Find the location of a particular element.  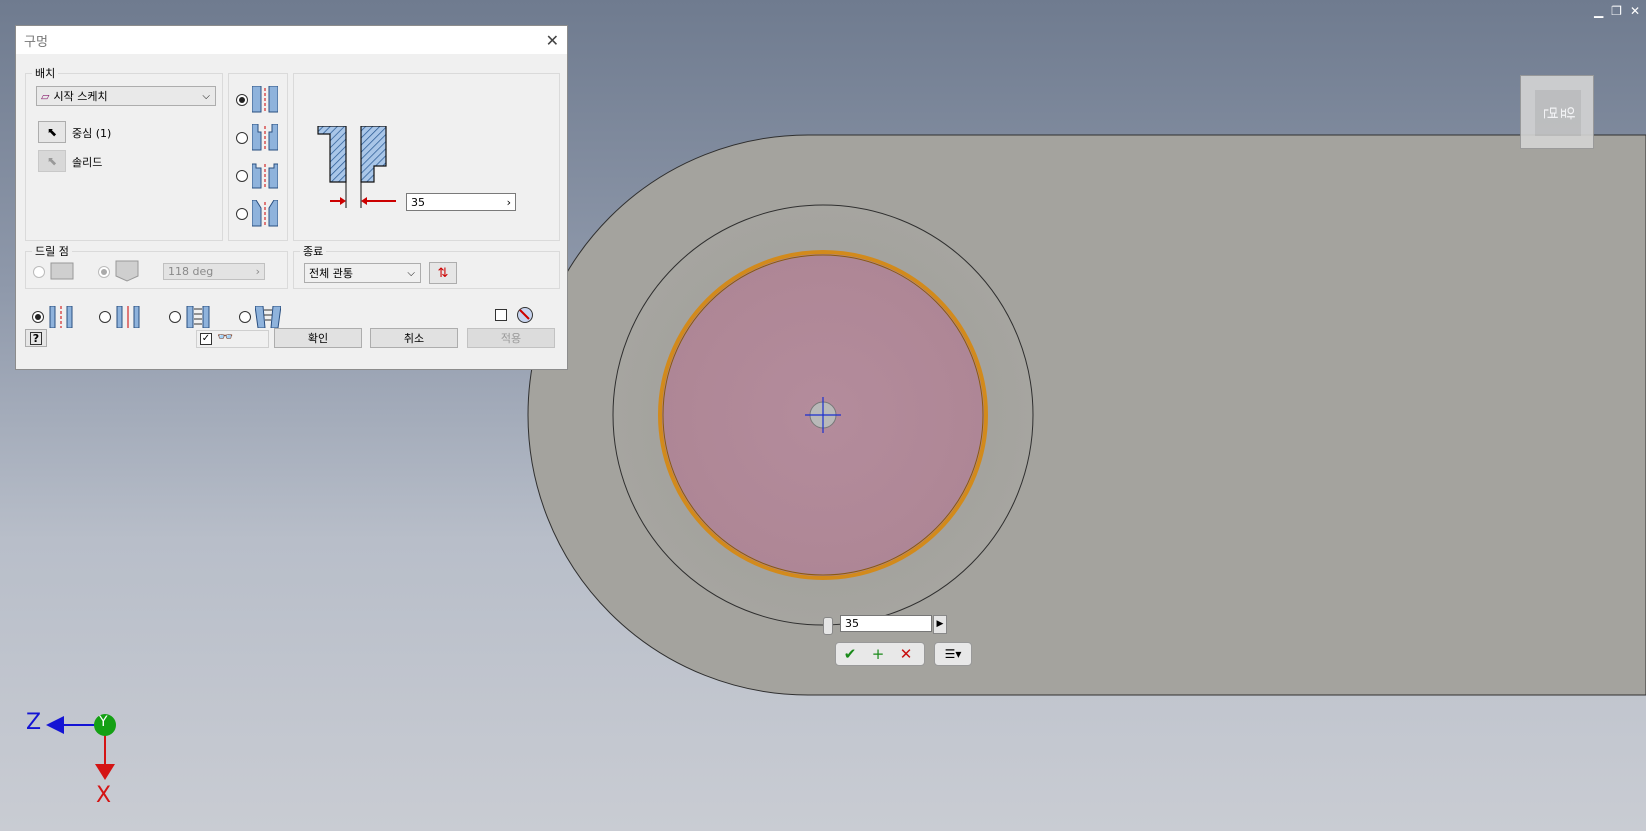

hole-type-drilled-radio is located at coordinates (242, 100).